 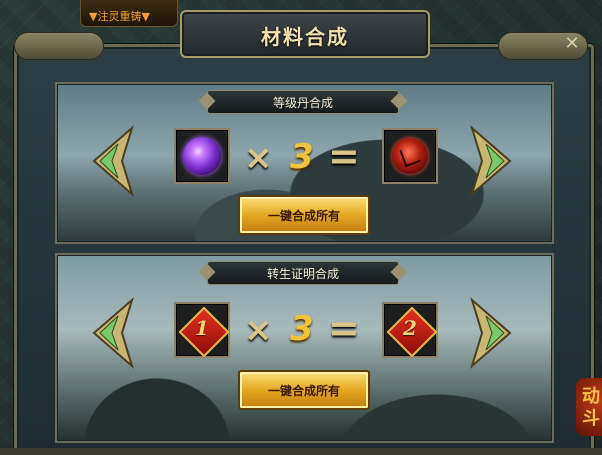 I want to click on input-slot-level-pill, so click(x=202, y=156).